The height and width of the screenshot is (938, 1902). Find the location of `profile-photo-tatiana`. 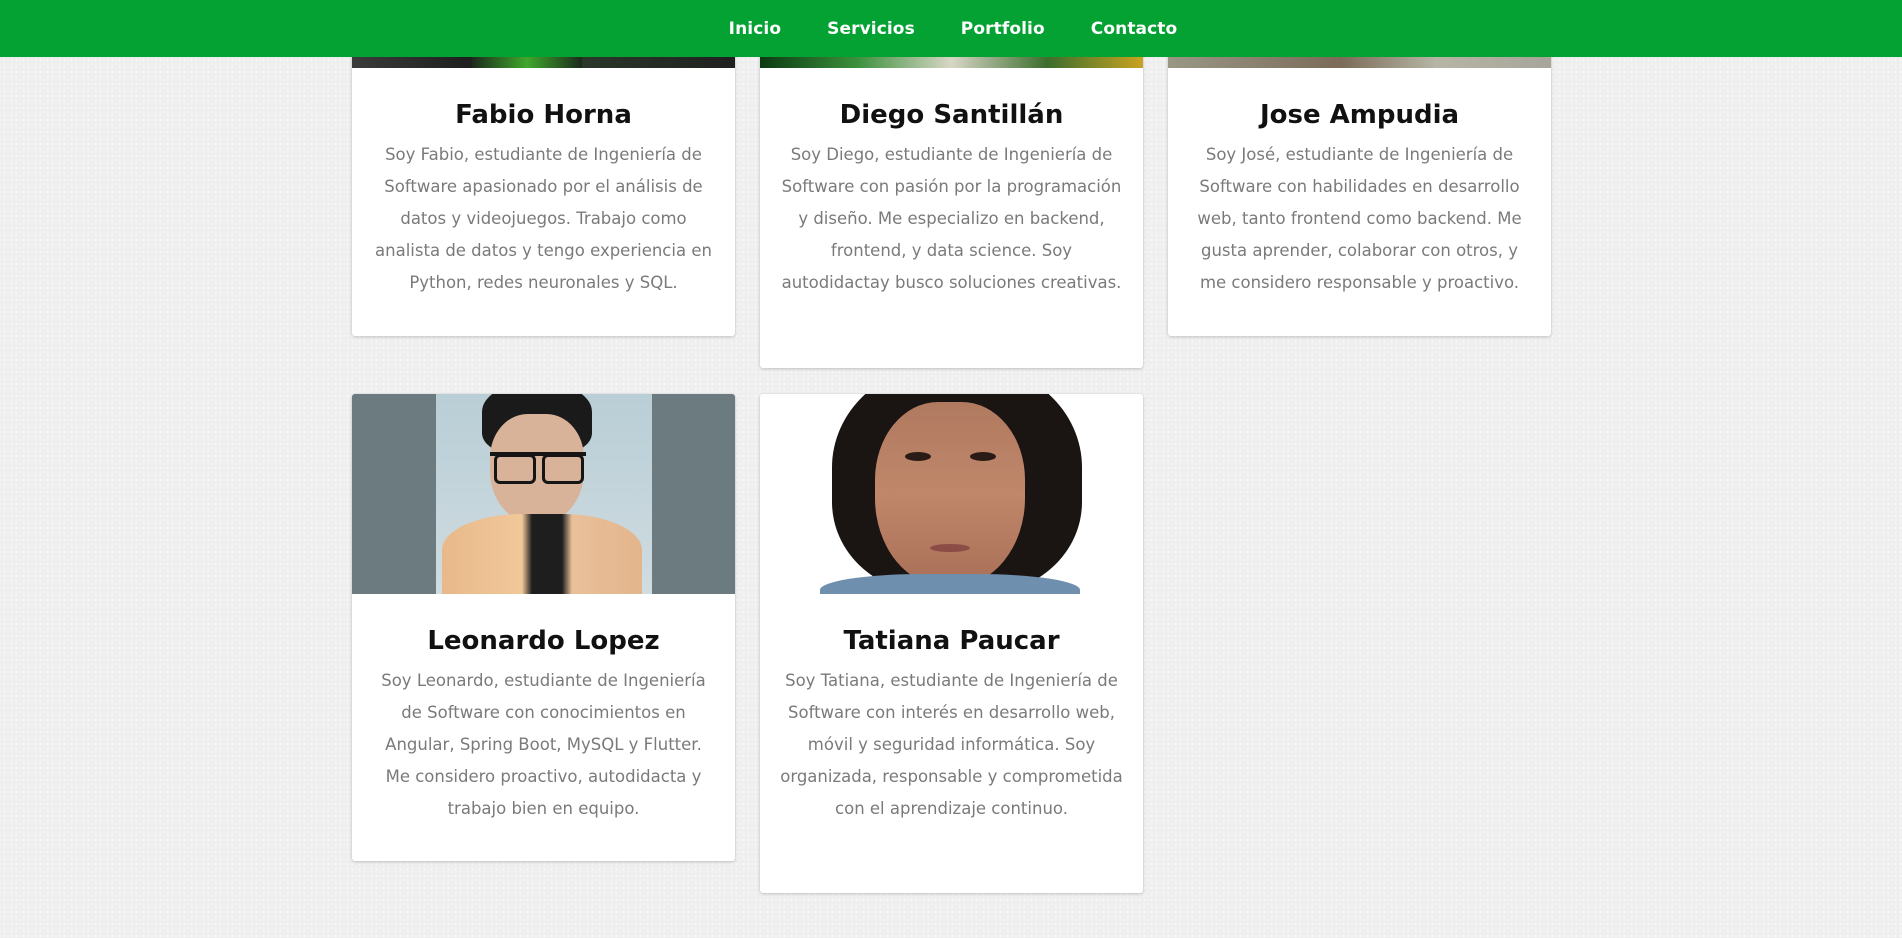

profile-photo-tatiana is located at coordinates (951, 494).